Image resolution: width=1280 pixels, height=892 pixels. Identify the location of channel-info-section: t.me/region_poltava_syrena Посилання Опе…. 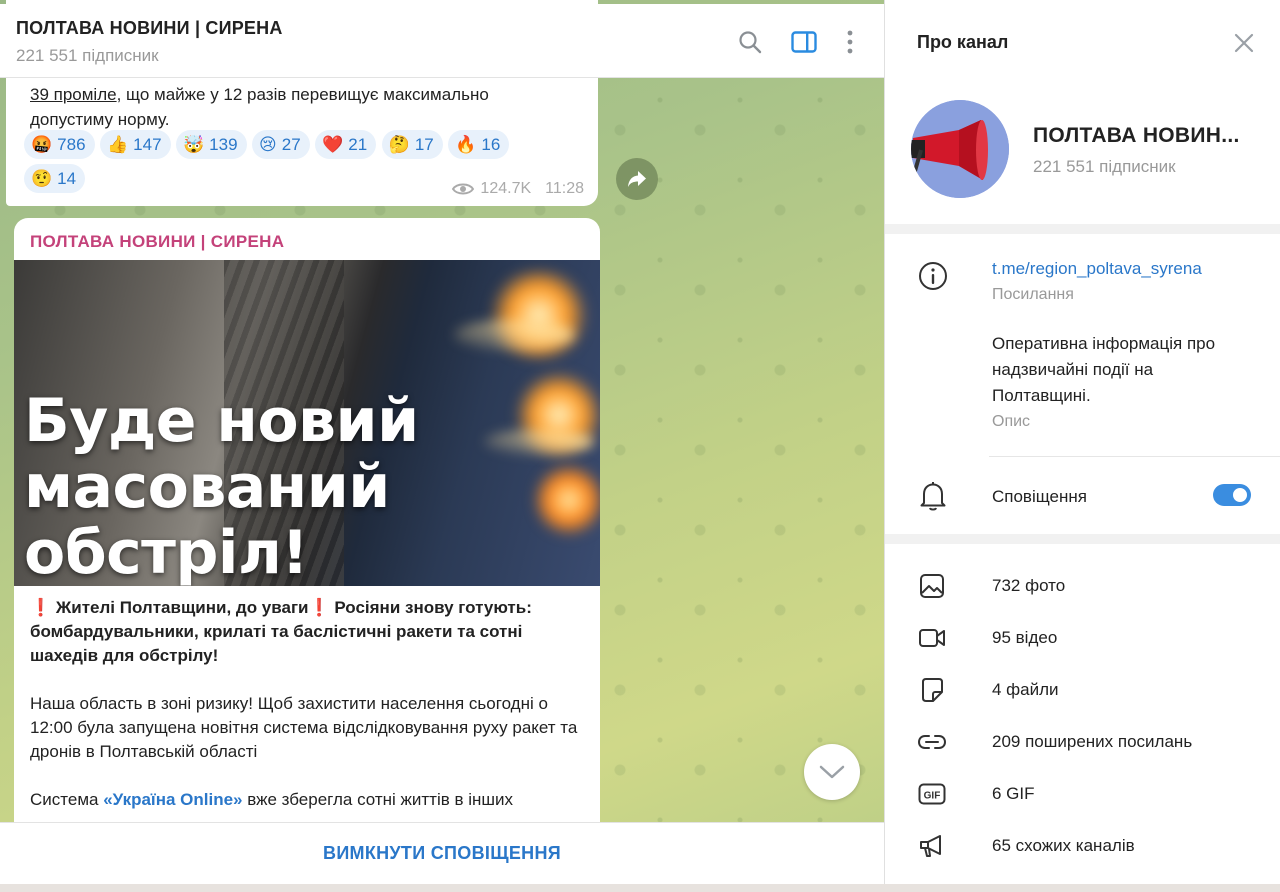
(1082, 384).